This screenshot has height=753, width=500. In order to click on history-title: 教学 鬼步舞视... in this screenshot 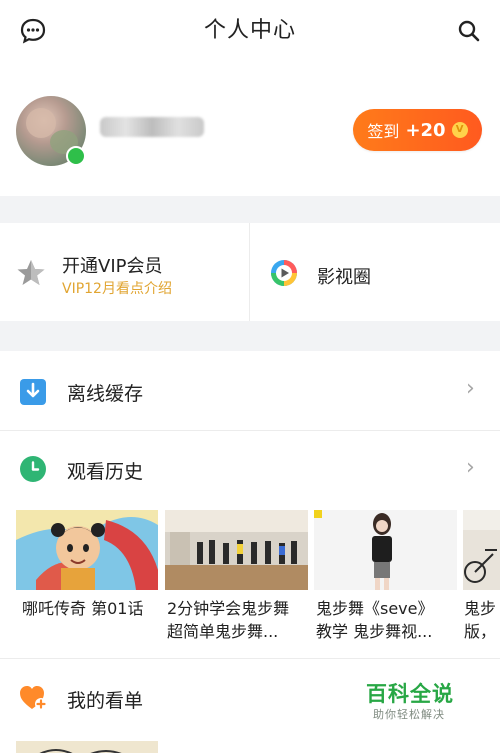, I will do `click(374, 631)`.